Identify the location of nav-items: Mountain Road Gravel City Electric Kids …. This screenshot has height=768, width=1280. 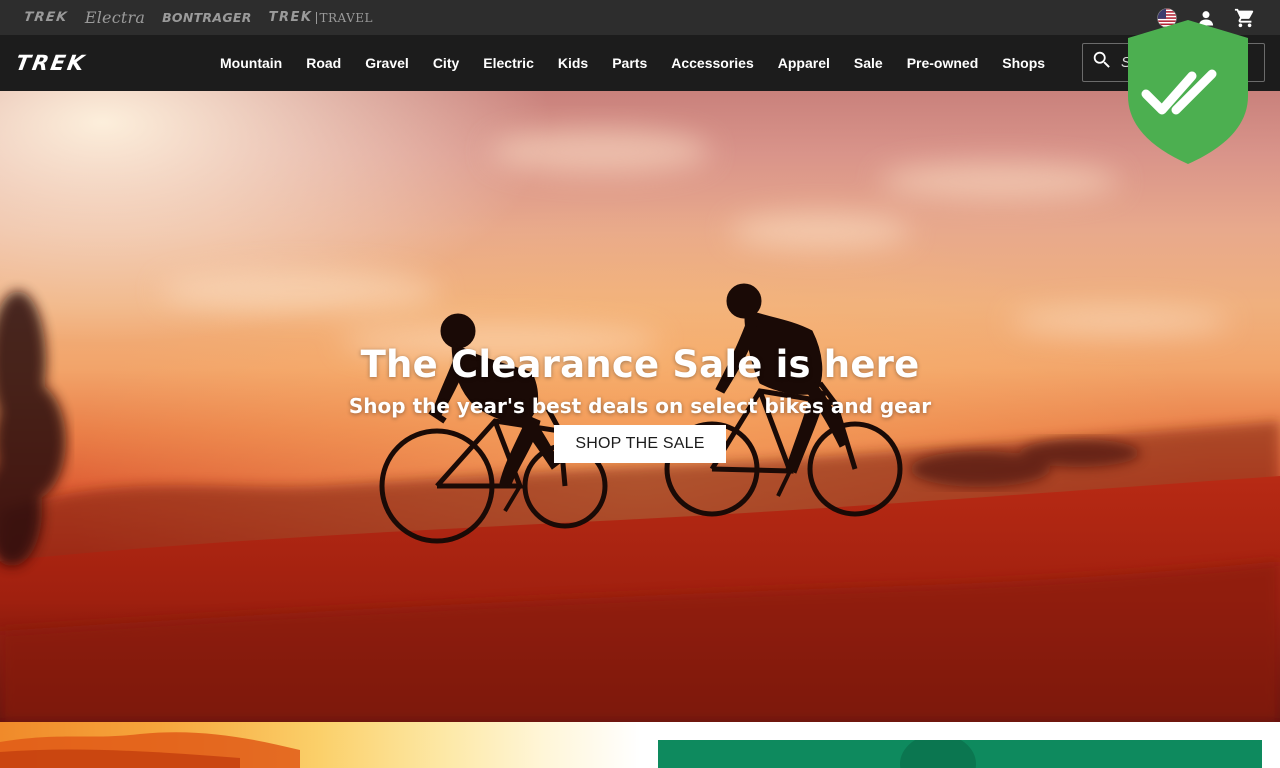
(632, 63).